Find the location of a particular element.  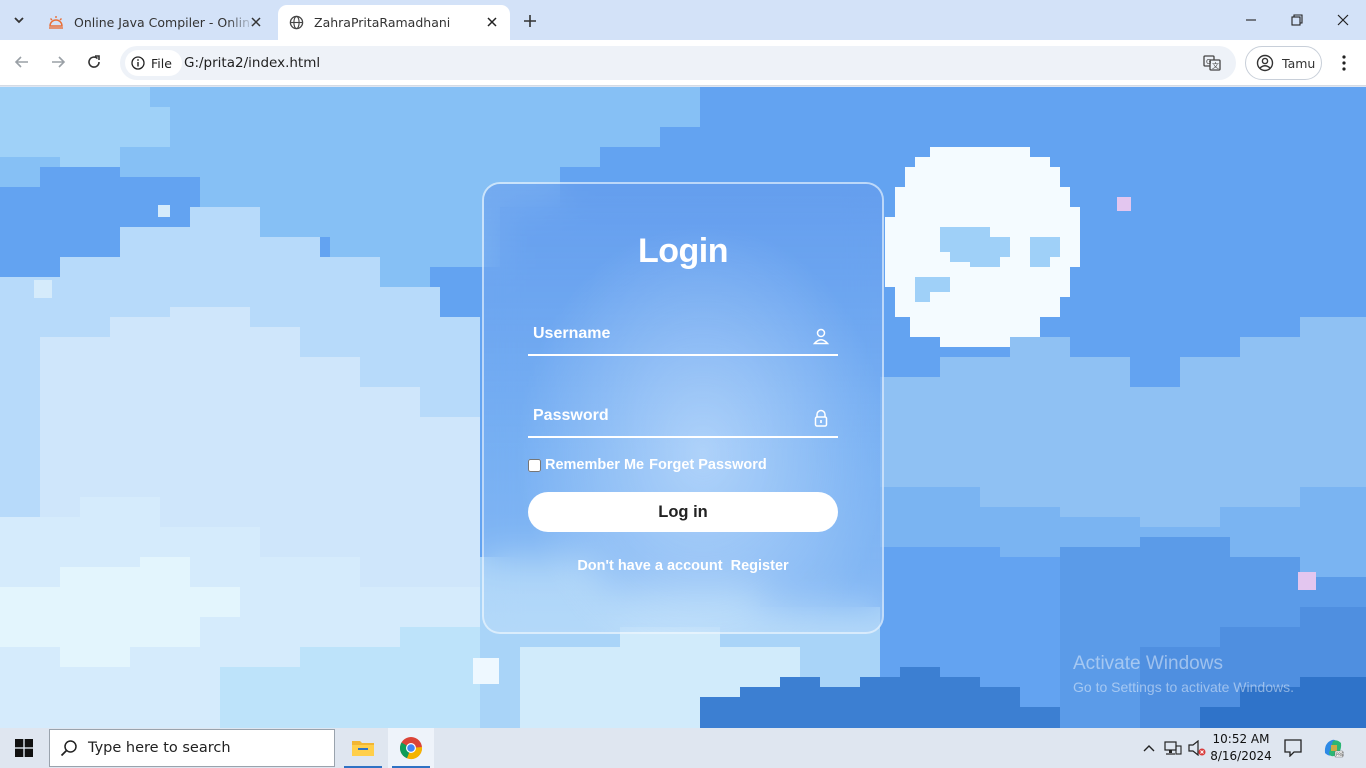

network-button is located at coordinates (1173, 748).